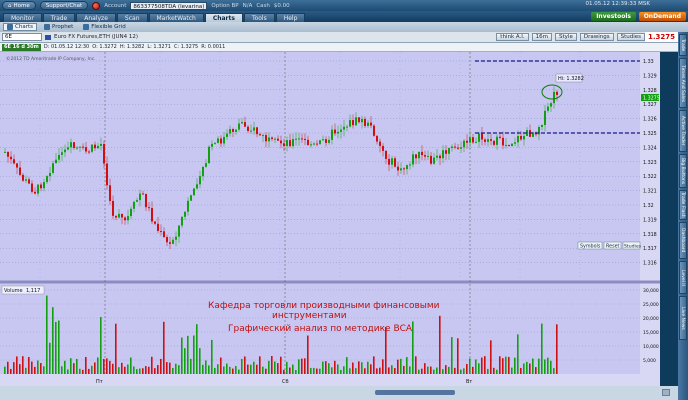 This screenshot has height=400, width=688. Describe the element at coordinates (630, 37) in the screenshot. I see `studies-button: Studies` at that location.